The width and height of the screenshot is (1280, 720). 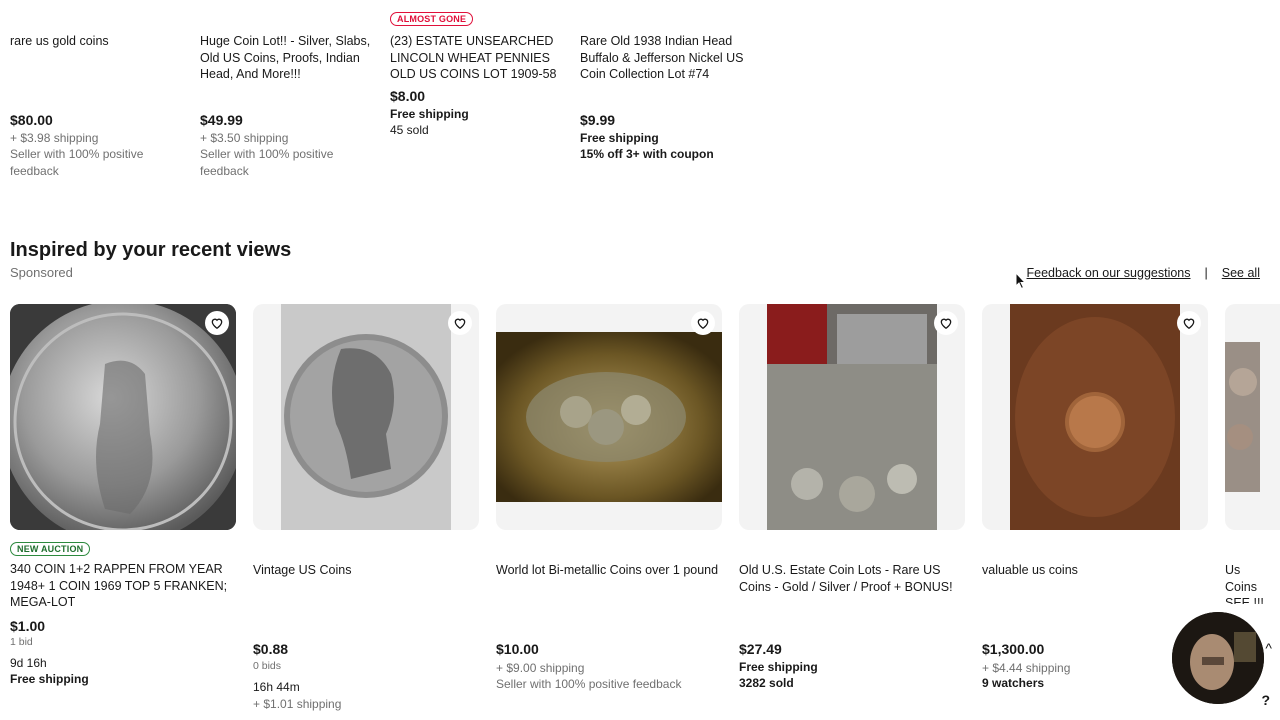 What do you see at coordinates (221, 120) in the screenshot?
I see `item-price: $49.99` at bounding box center [221, 120].